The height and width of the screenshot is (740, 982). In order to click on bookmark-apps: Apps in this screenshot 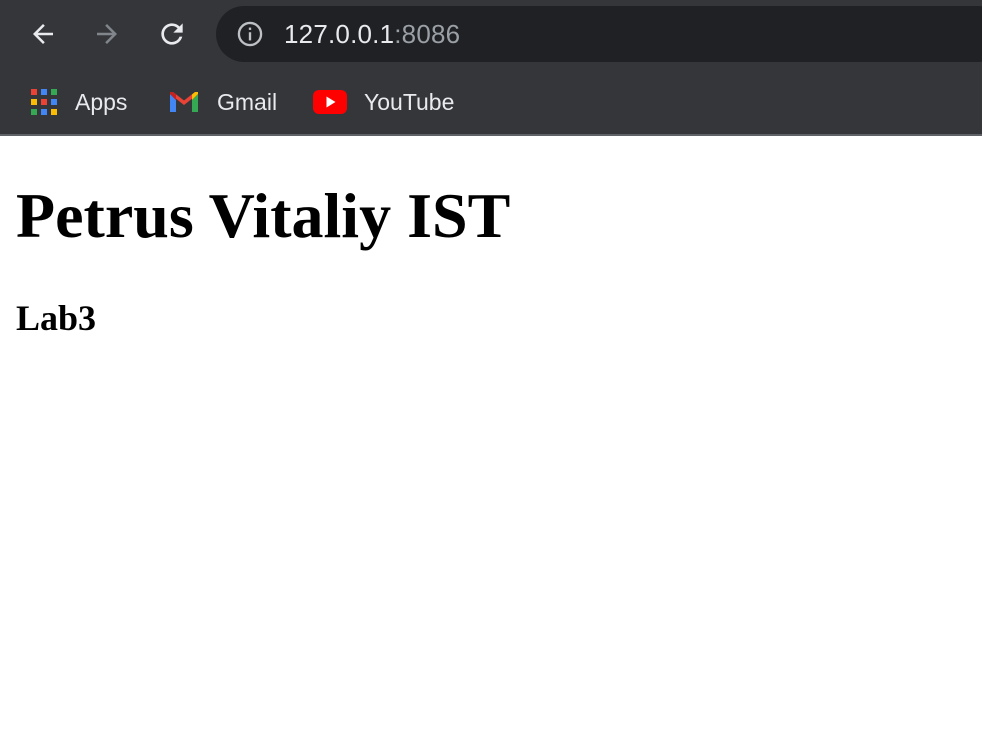, I will do `click(78, 102)`.